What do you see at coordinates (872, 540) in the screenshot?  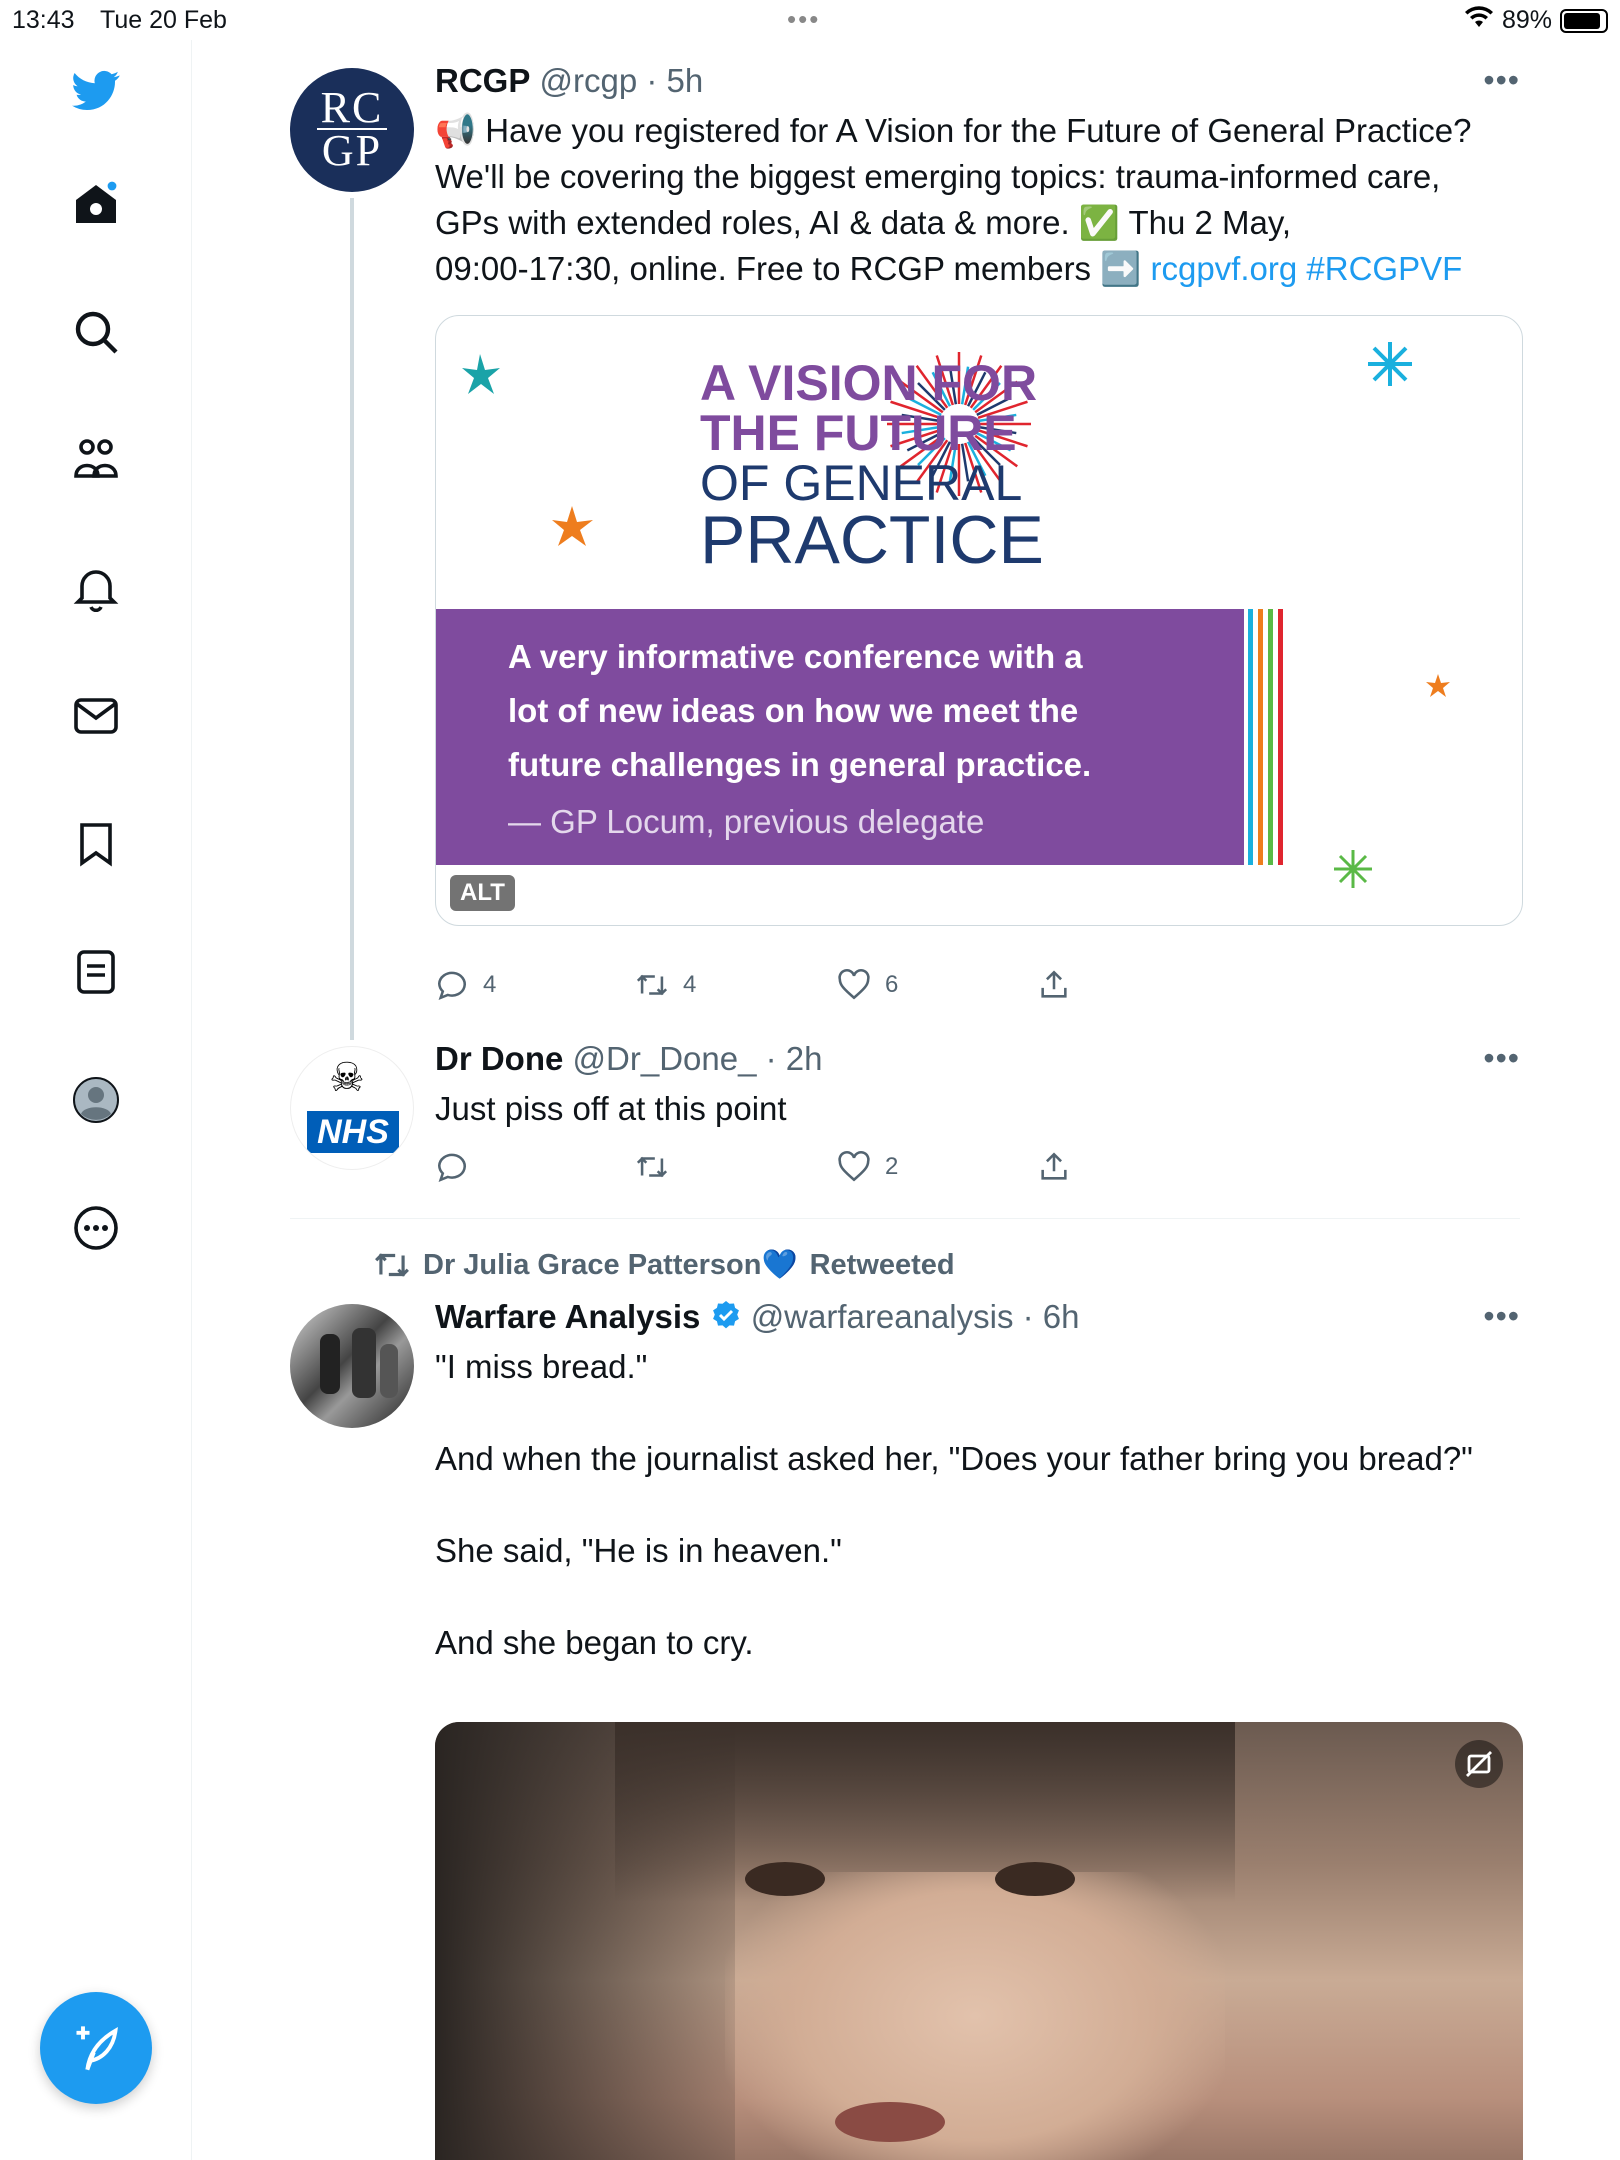 I see `card-title-line: PRACTICE` at bounding box center [872, 540].